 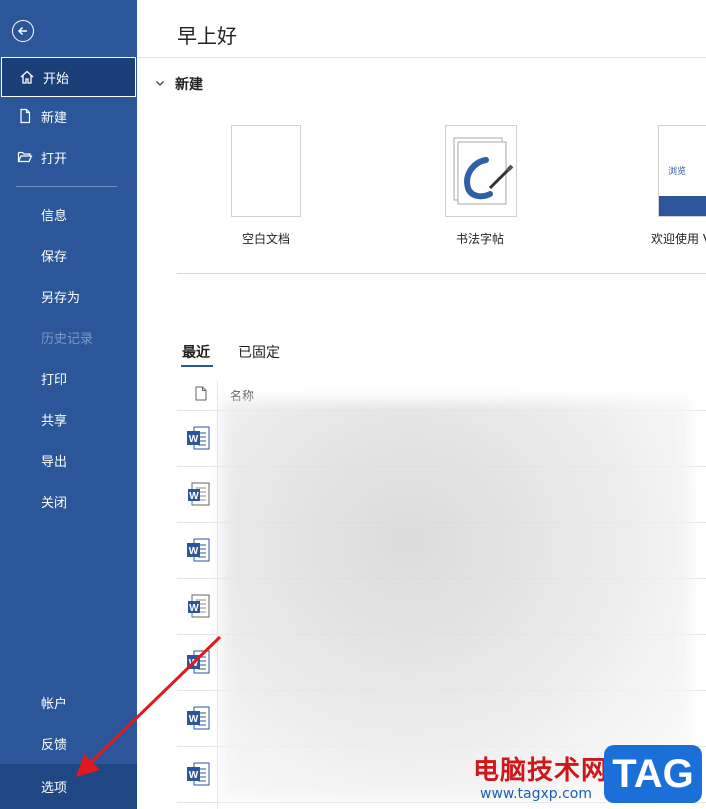 What do you see at coordinates (189, 85) in the screenshot?
I see `new-section-title: 新建` at bounding box center [189, 85].